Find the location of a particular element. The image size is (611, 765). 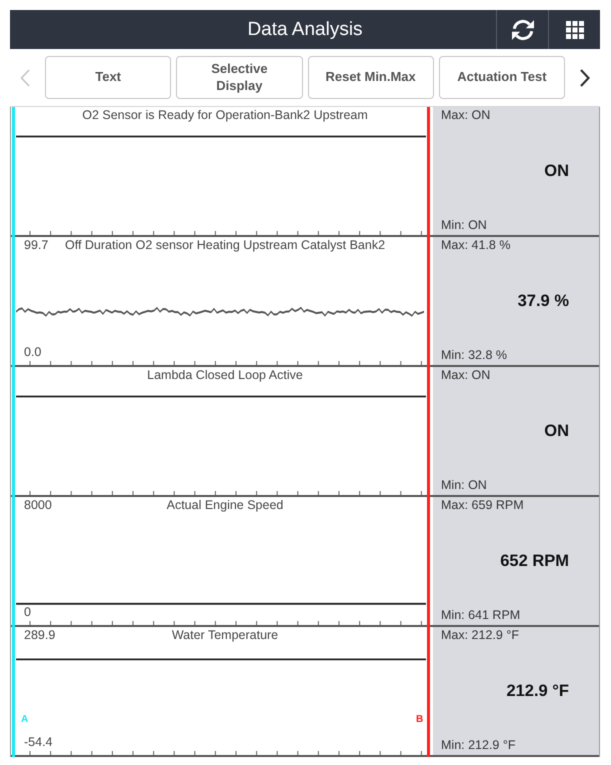

current-value: 652 RPM is located at coordinates (534, 560).